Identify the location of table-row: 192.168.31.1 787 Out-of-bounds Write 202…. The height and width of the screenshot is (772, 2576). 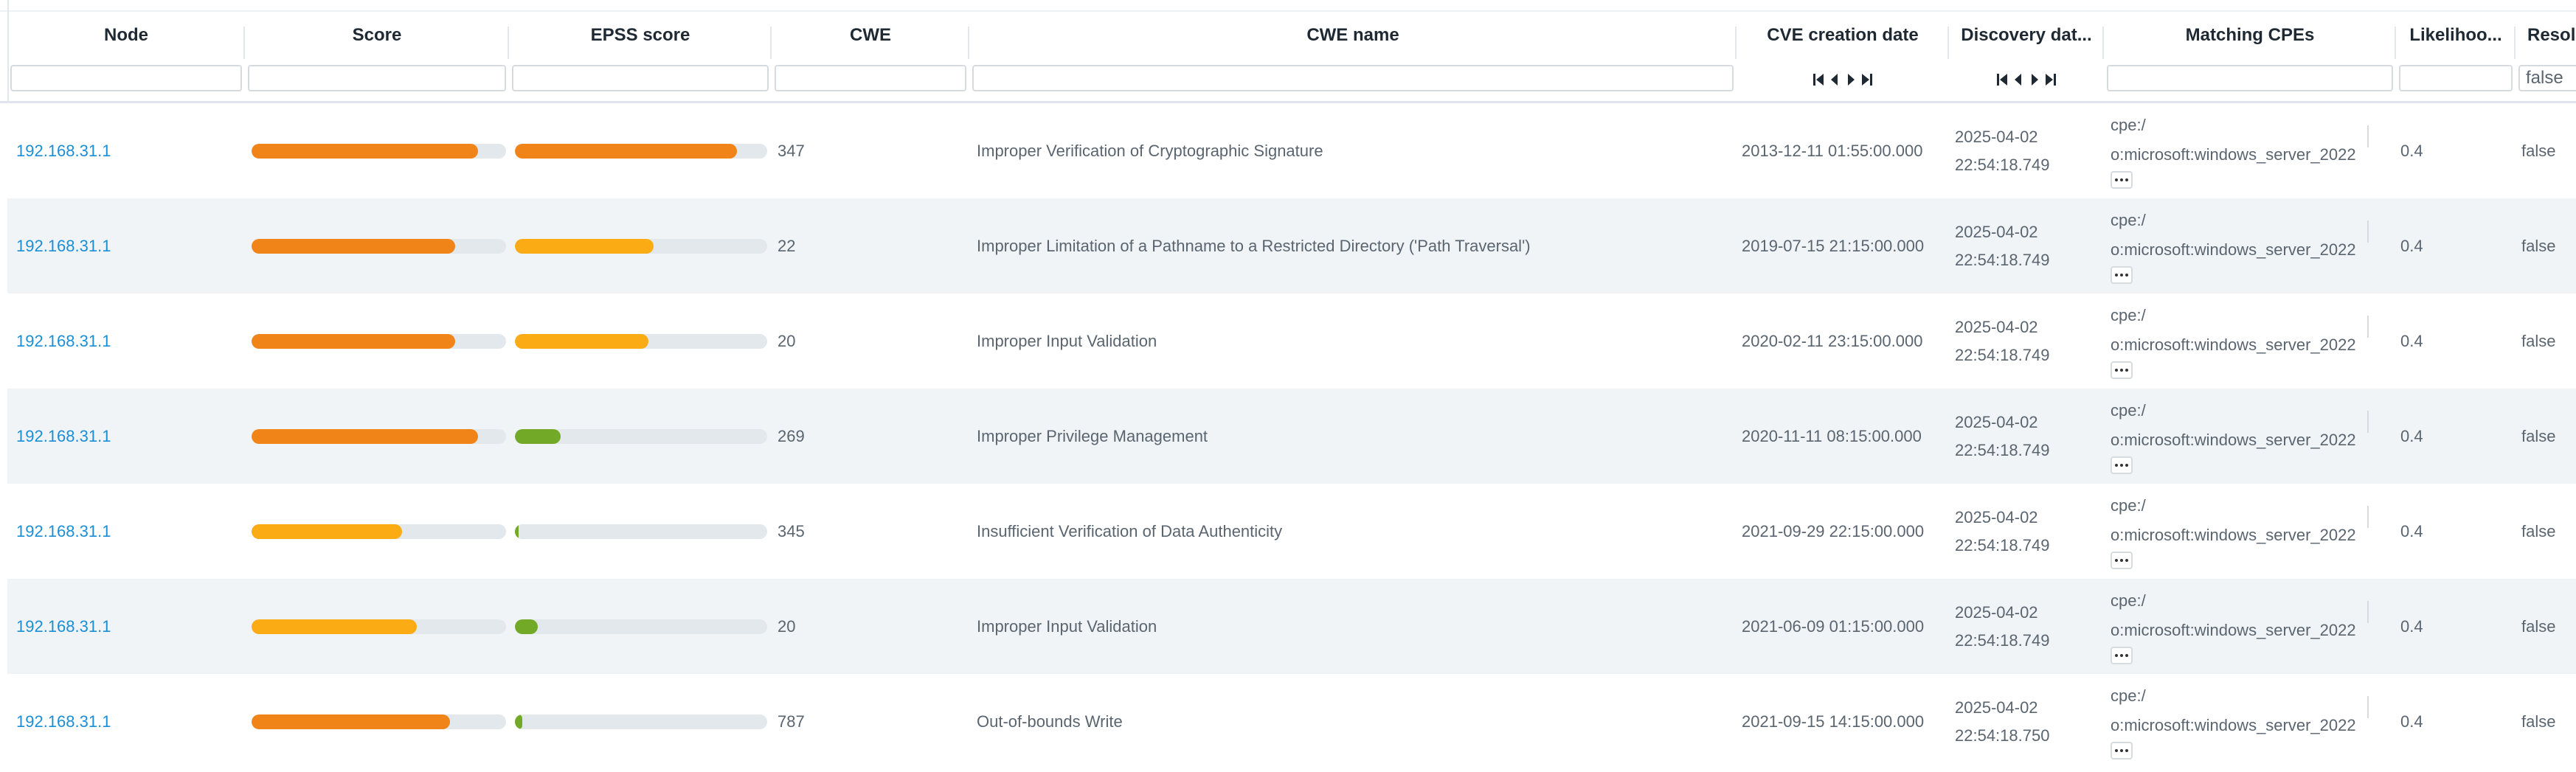
(1292, 721).